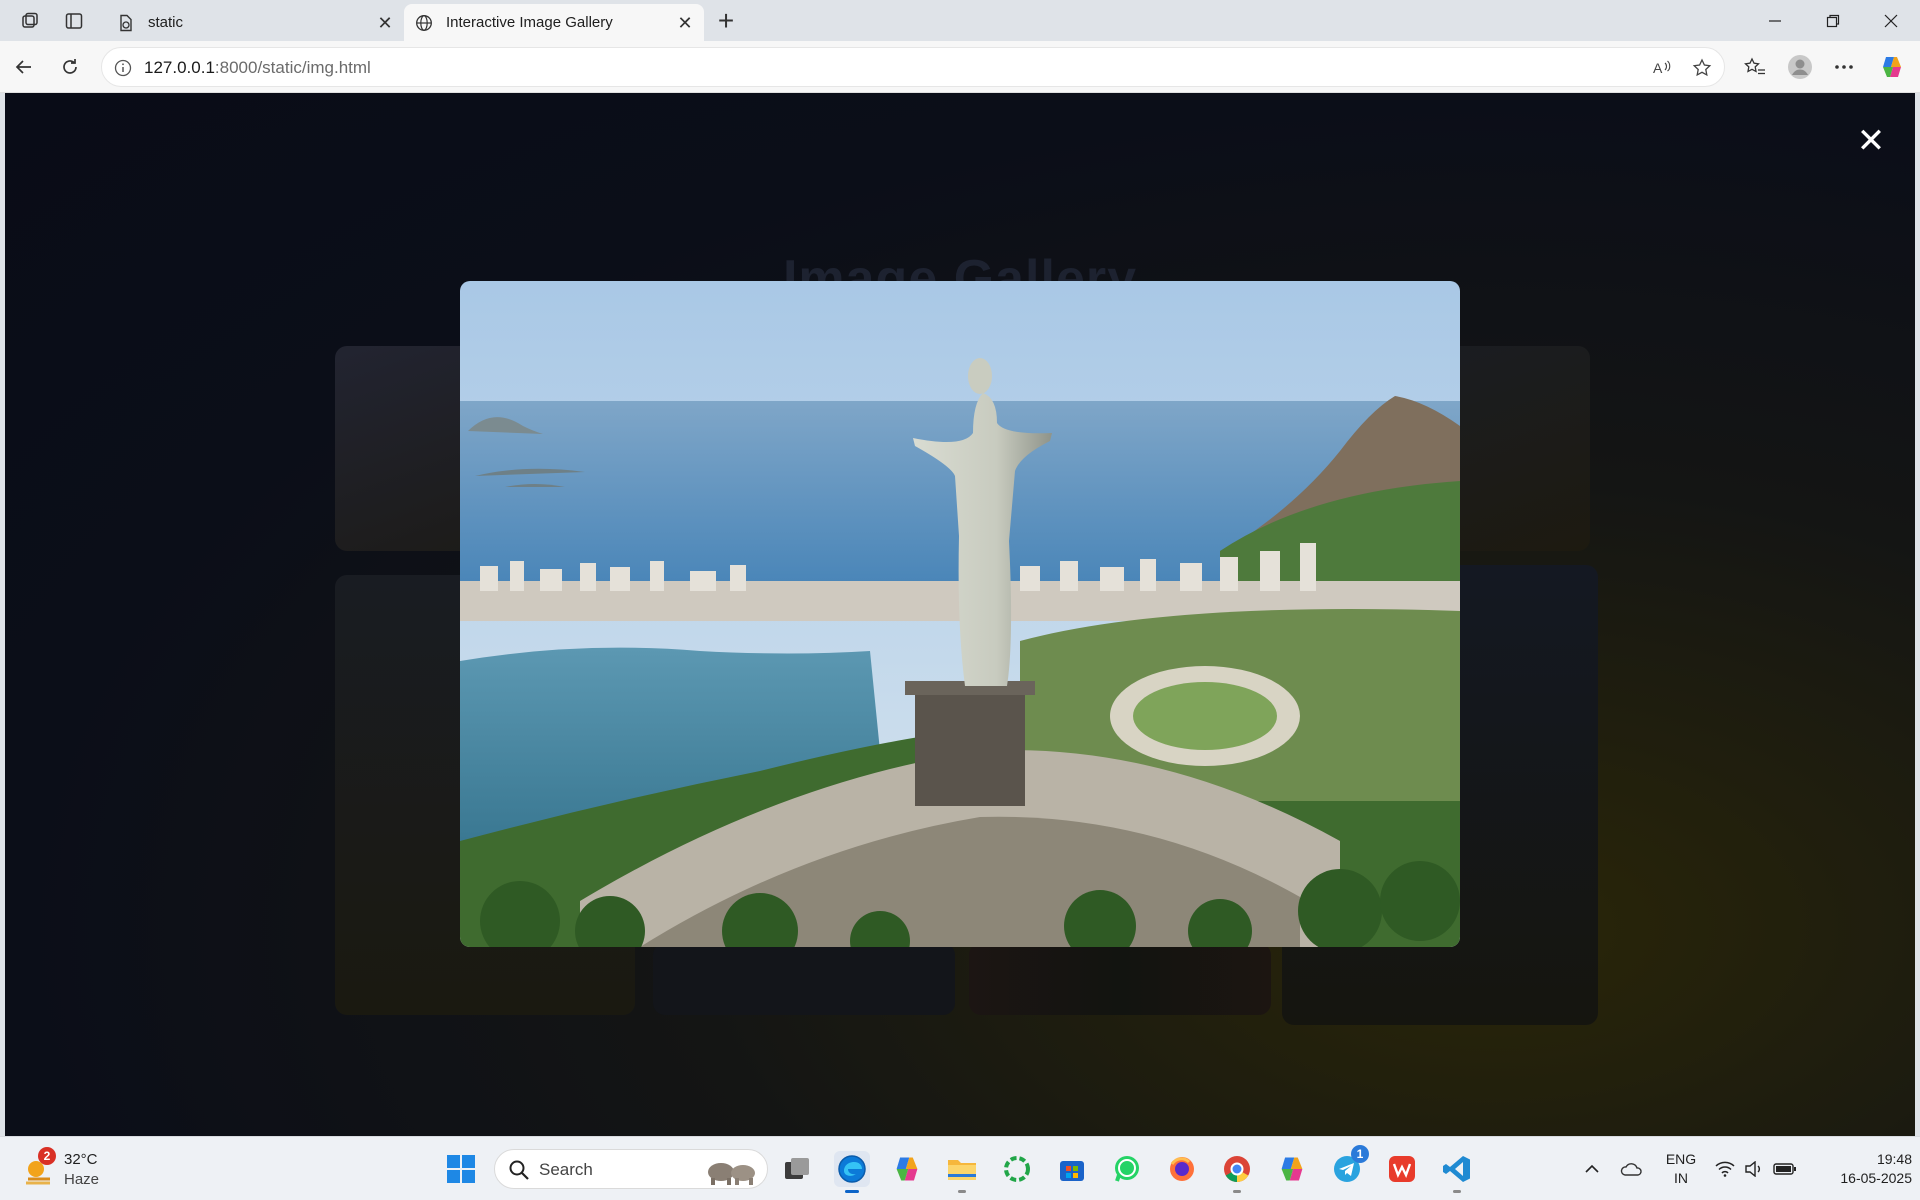 This screenshot has width=1920, height=1200. What do you see at coordinates (24, 67) in the screenshot?
I see `back-icon` at bounding box center [24, 67].